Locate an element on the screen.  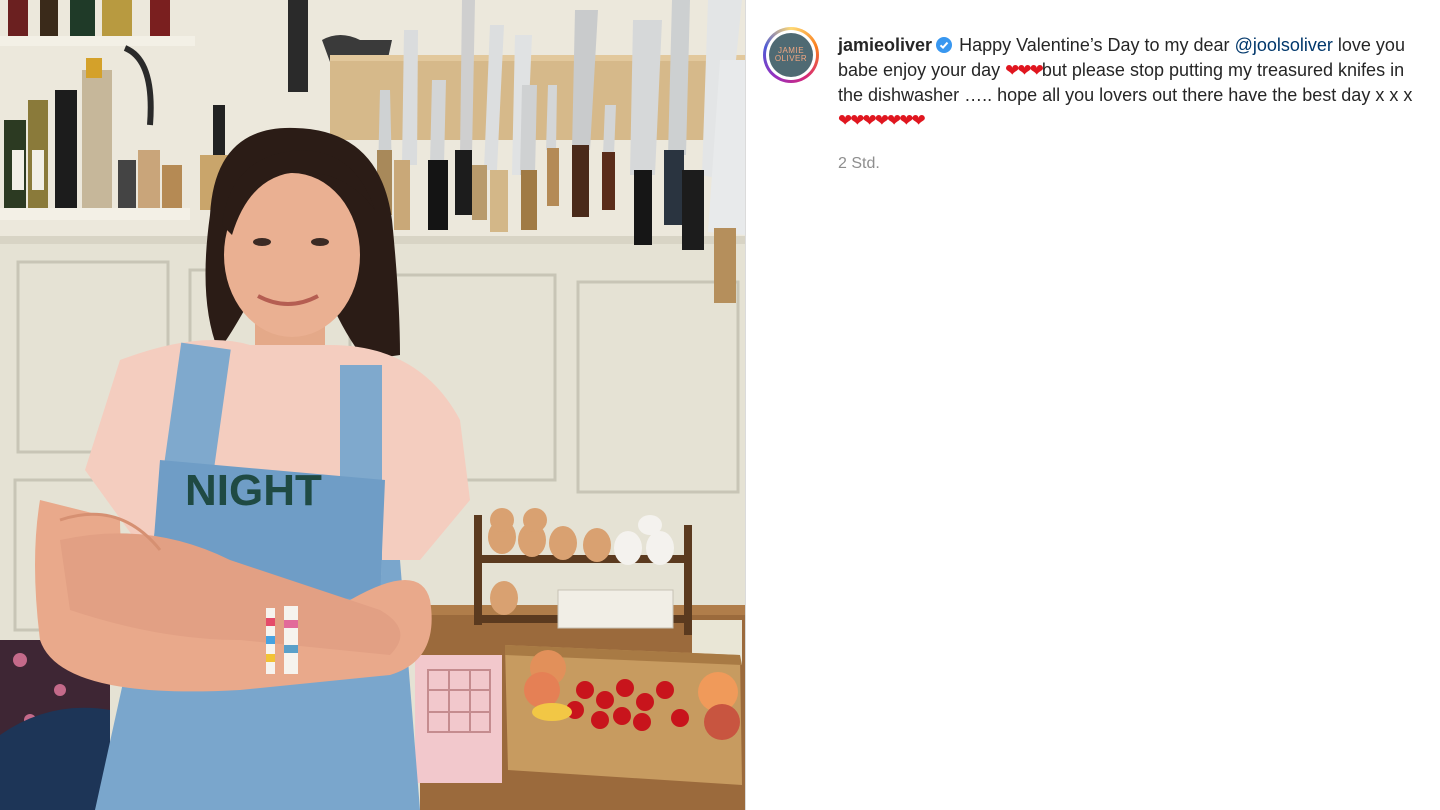
shirt-text: NIGHT is located at coordinates (253, 490).